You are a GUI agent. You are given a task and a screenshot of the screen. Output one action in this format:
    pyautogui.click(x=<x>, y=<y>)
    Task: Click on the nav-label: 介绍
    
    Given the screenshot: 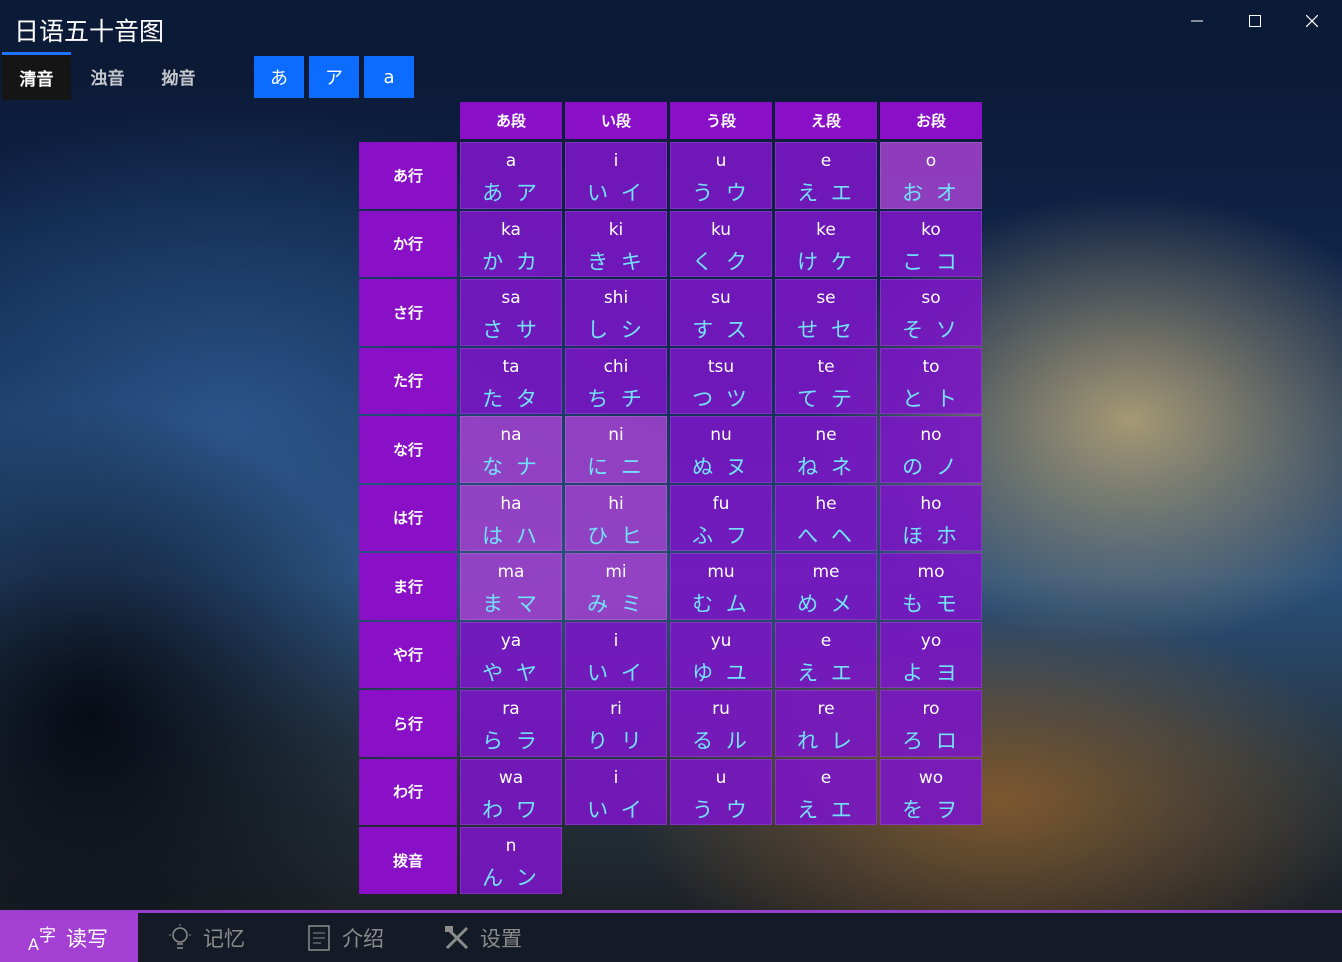 What is the action you would take?
    pyautogui.click(x=363, y=938)
    